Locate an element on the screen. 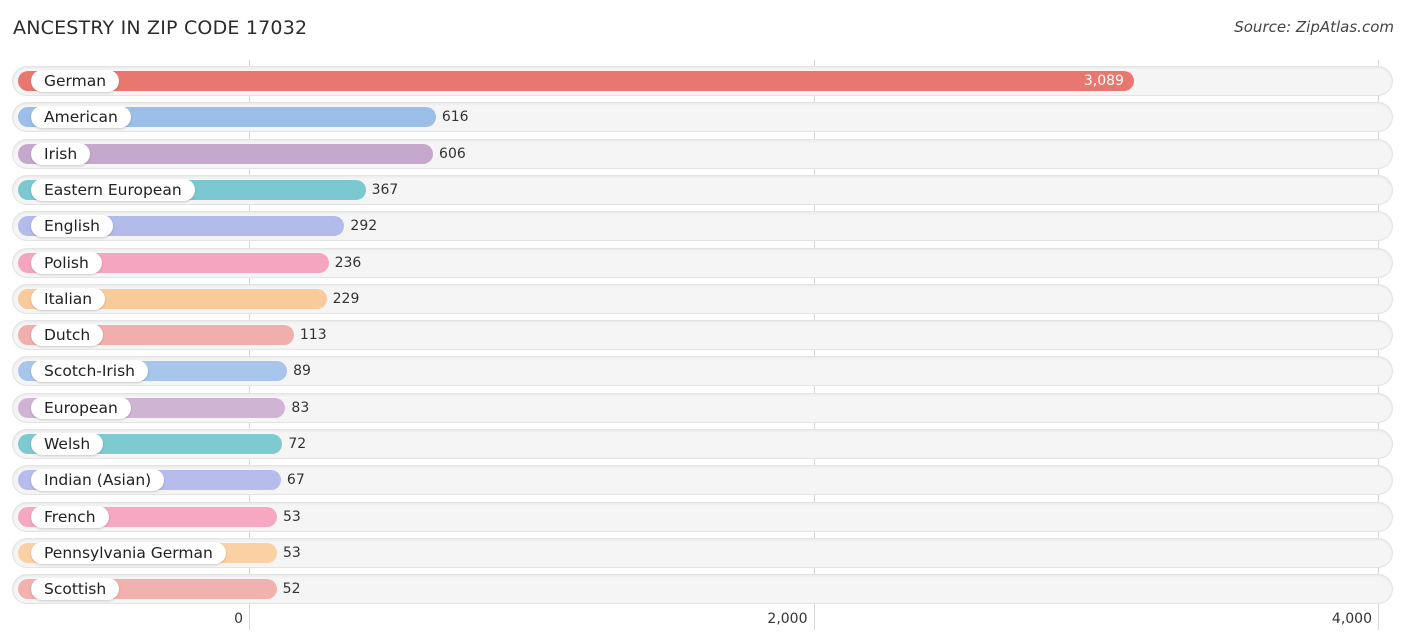 The height and width of the screenshot is (644, 1406). category-label: Pennsylvania German is located at coordinates (128, 552).